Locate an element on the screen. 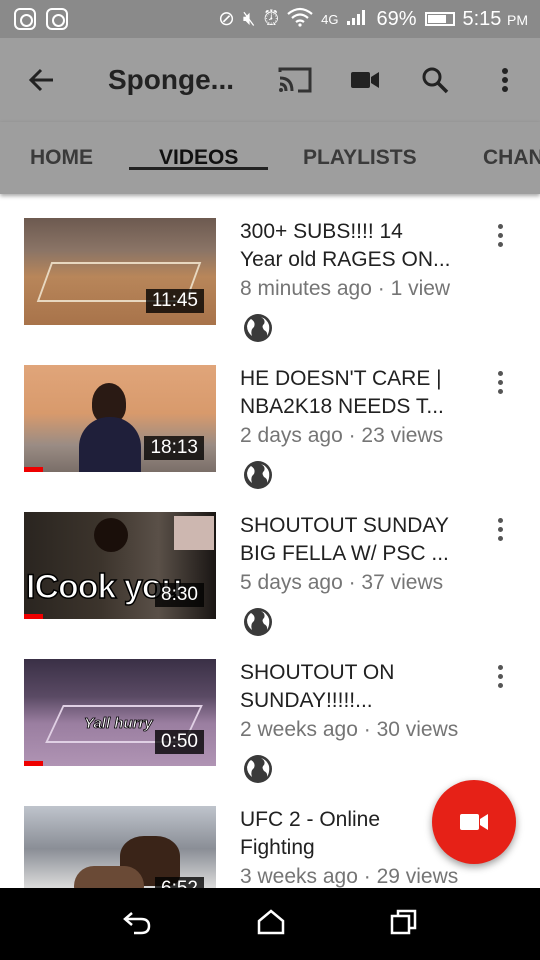 This screenshot has width=540, height=960. video-meta: 2 weeks ago · 30 views is located at coordinates (349, 729).